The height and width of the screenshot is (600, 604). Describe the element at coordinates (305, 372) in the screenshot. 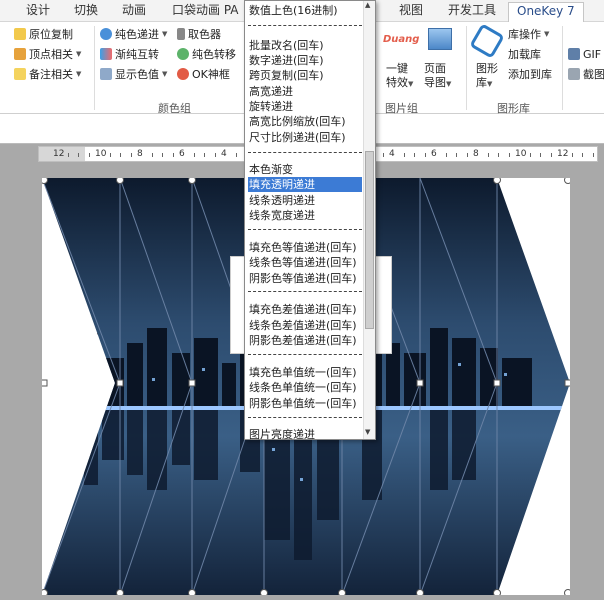

I see `menu-item: 填充色单值统一(回车)` at that location.